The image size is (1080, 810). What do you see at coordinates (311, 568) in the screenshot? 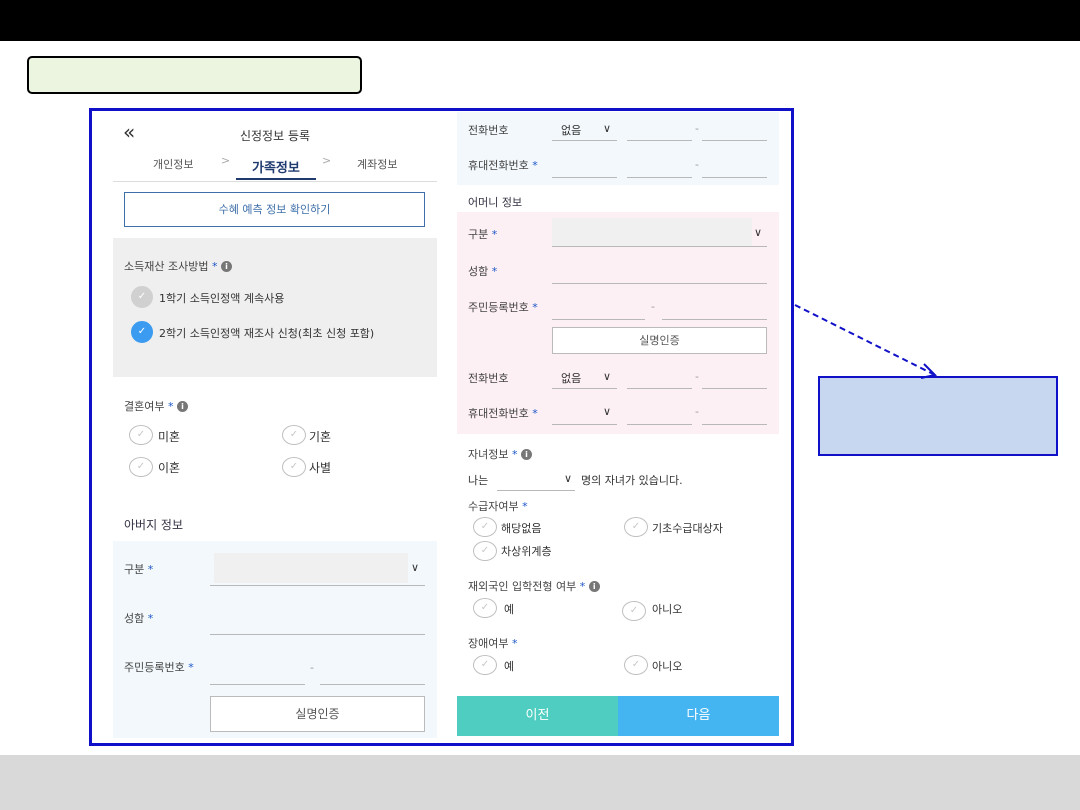
I see `father-gubun-select` at bounding box center [311, 568].